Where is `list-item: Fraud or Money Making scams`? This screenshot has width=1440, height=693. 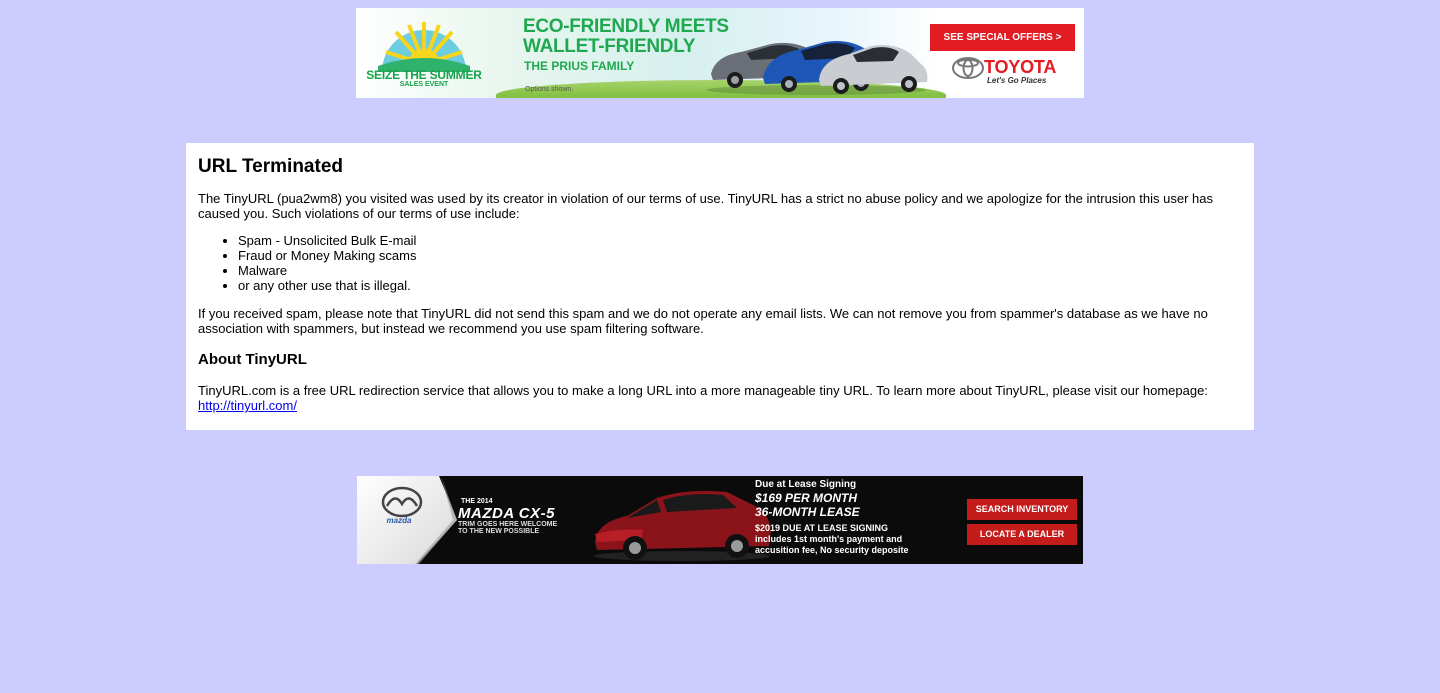 list-item: Fraud or Money Making scams is located at coordinates (740, 255).